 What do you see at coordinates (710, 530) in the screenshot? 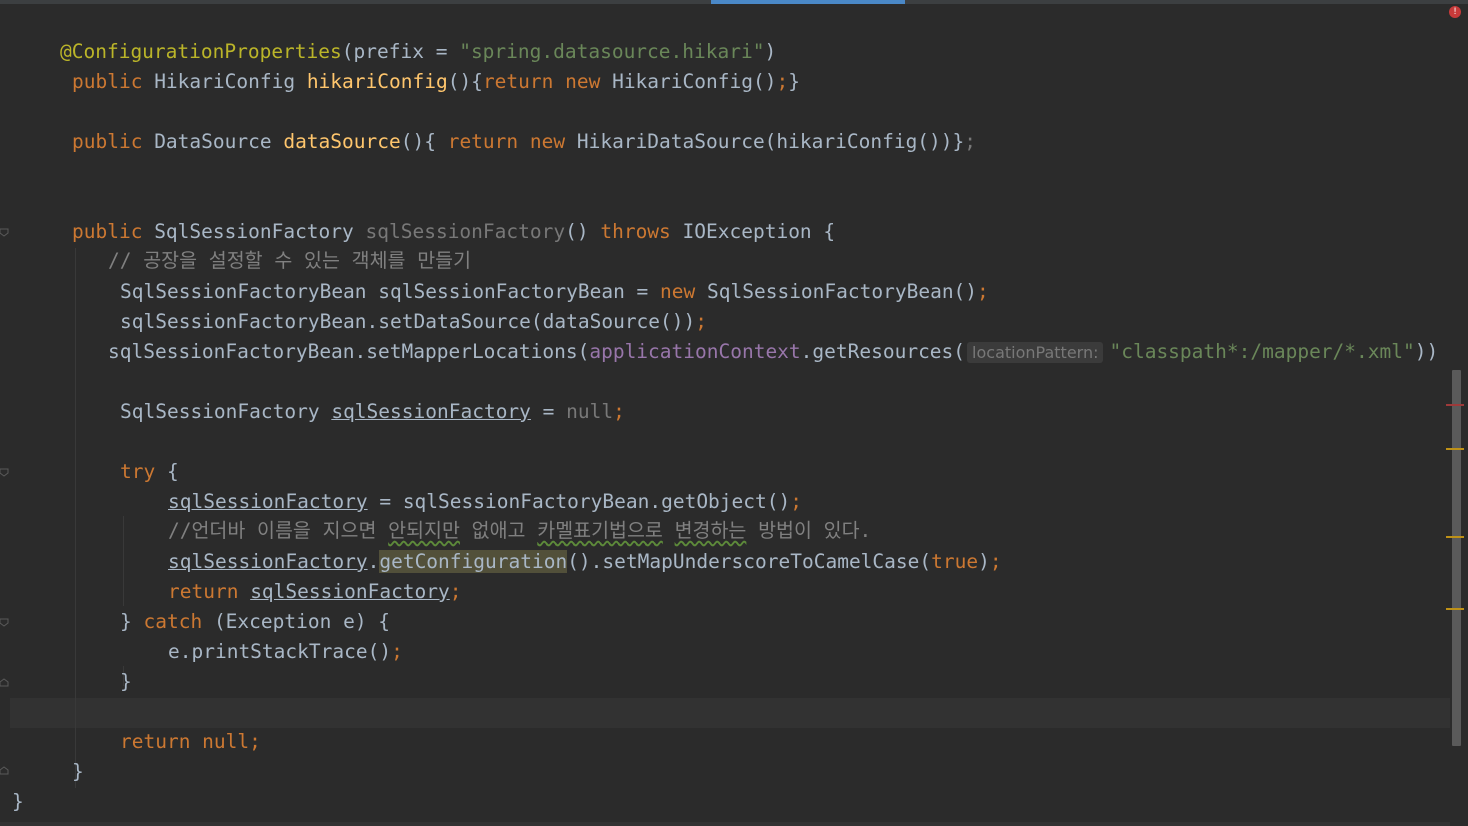
I see `code-token: 변경하는` at bounding box center [710, 530].